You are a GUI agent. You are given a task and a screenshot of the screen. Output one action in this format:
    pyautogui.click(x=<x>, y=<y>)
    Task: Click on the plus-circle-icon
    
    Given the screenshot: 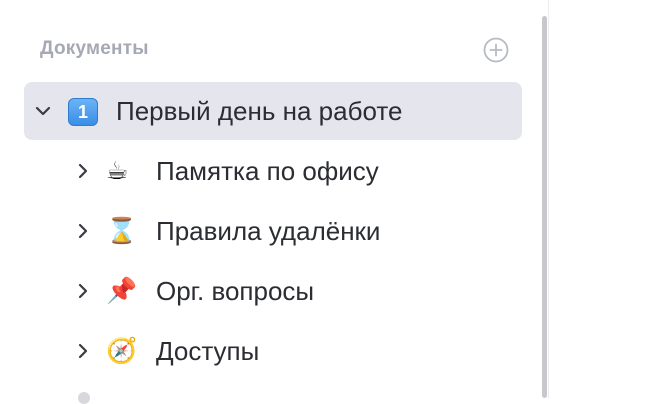 What is the action you would take?
    pyautogui.click(x=496, y=50)
    